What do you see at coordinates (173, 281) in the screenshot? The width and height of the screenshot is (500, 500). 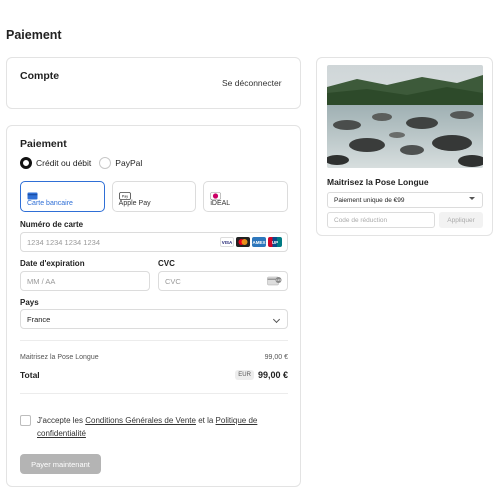 I see `cvc-placeholder: CVC` at bounding box center [173, 281].